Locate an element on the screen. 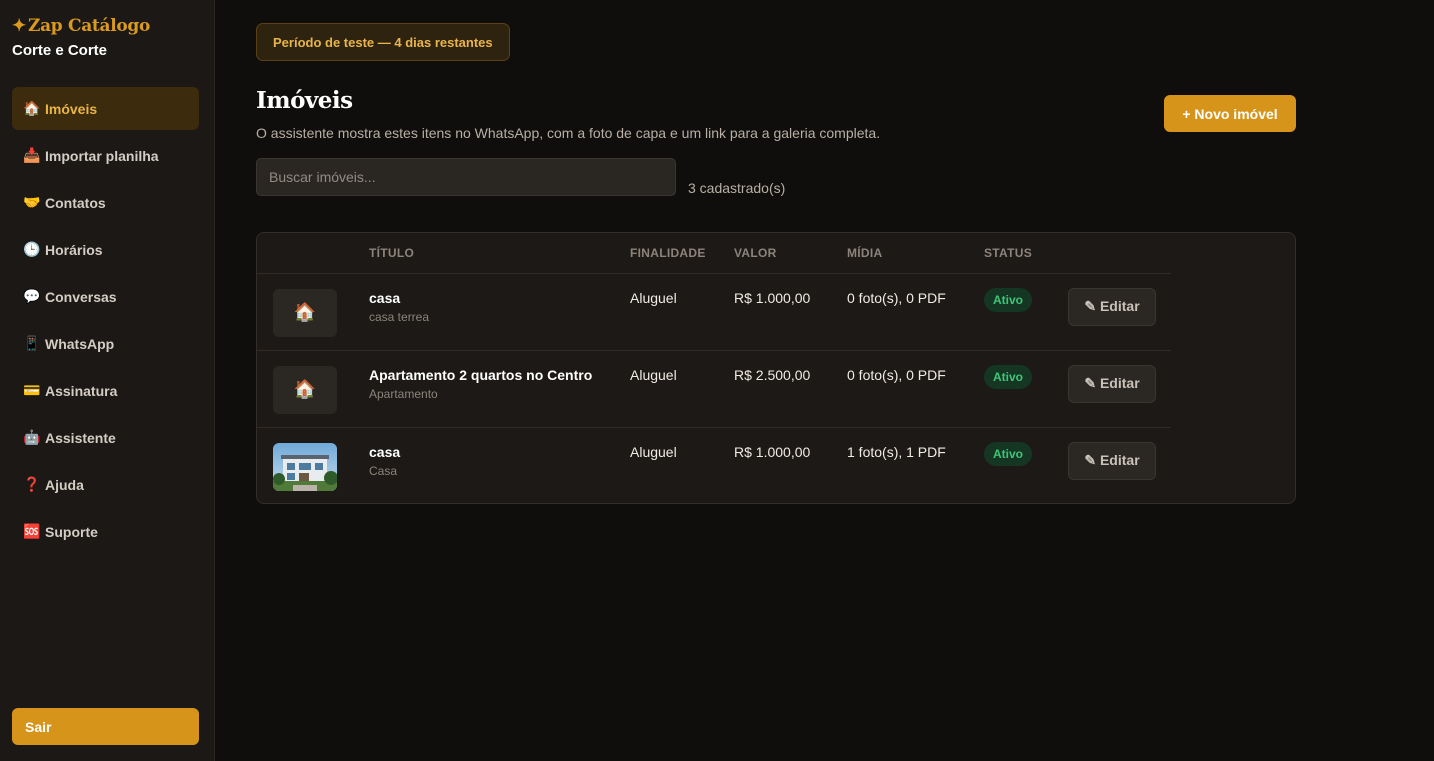 This screenshot has height=761, width=1434. house-photo-icon is located at coordinates (305, 466).